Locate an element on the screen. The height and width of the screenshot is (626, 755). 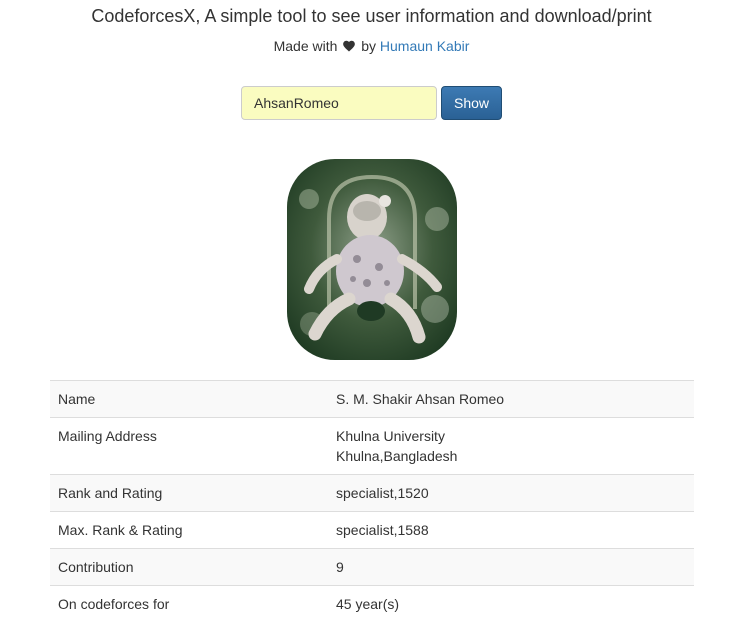
address-line-2: Khulna,Bangladesh is located at coordinates (397, 456).